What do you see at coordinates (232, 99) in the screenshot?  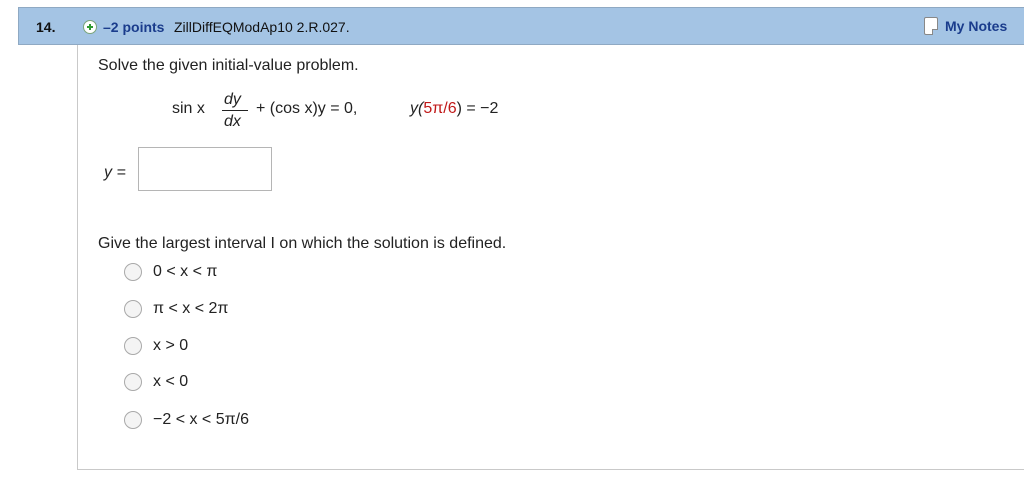 I see `fraction-numerator: dy` at bounding box center [232, 99].